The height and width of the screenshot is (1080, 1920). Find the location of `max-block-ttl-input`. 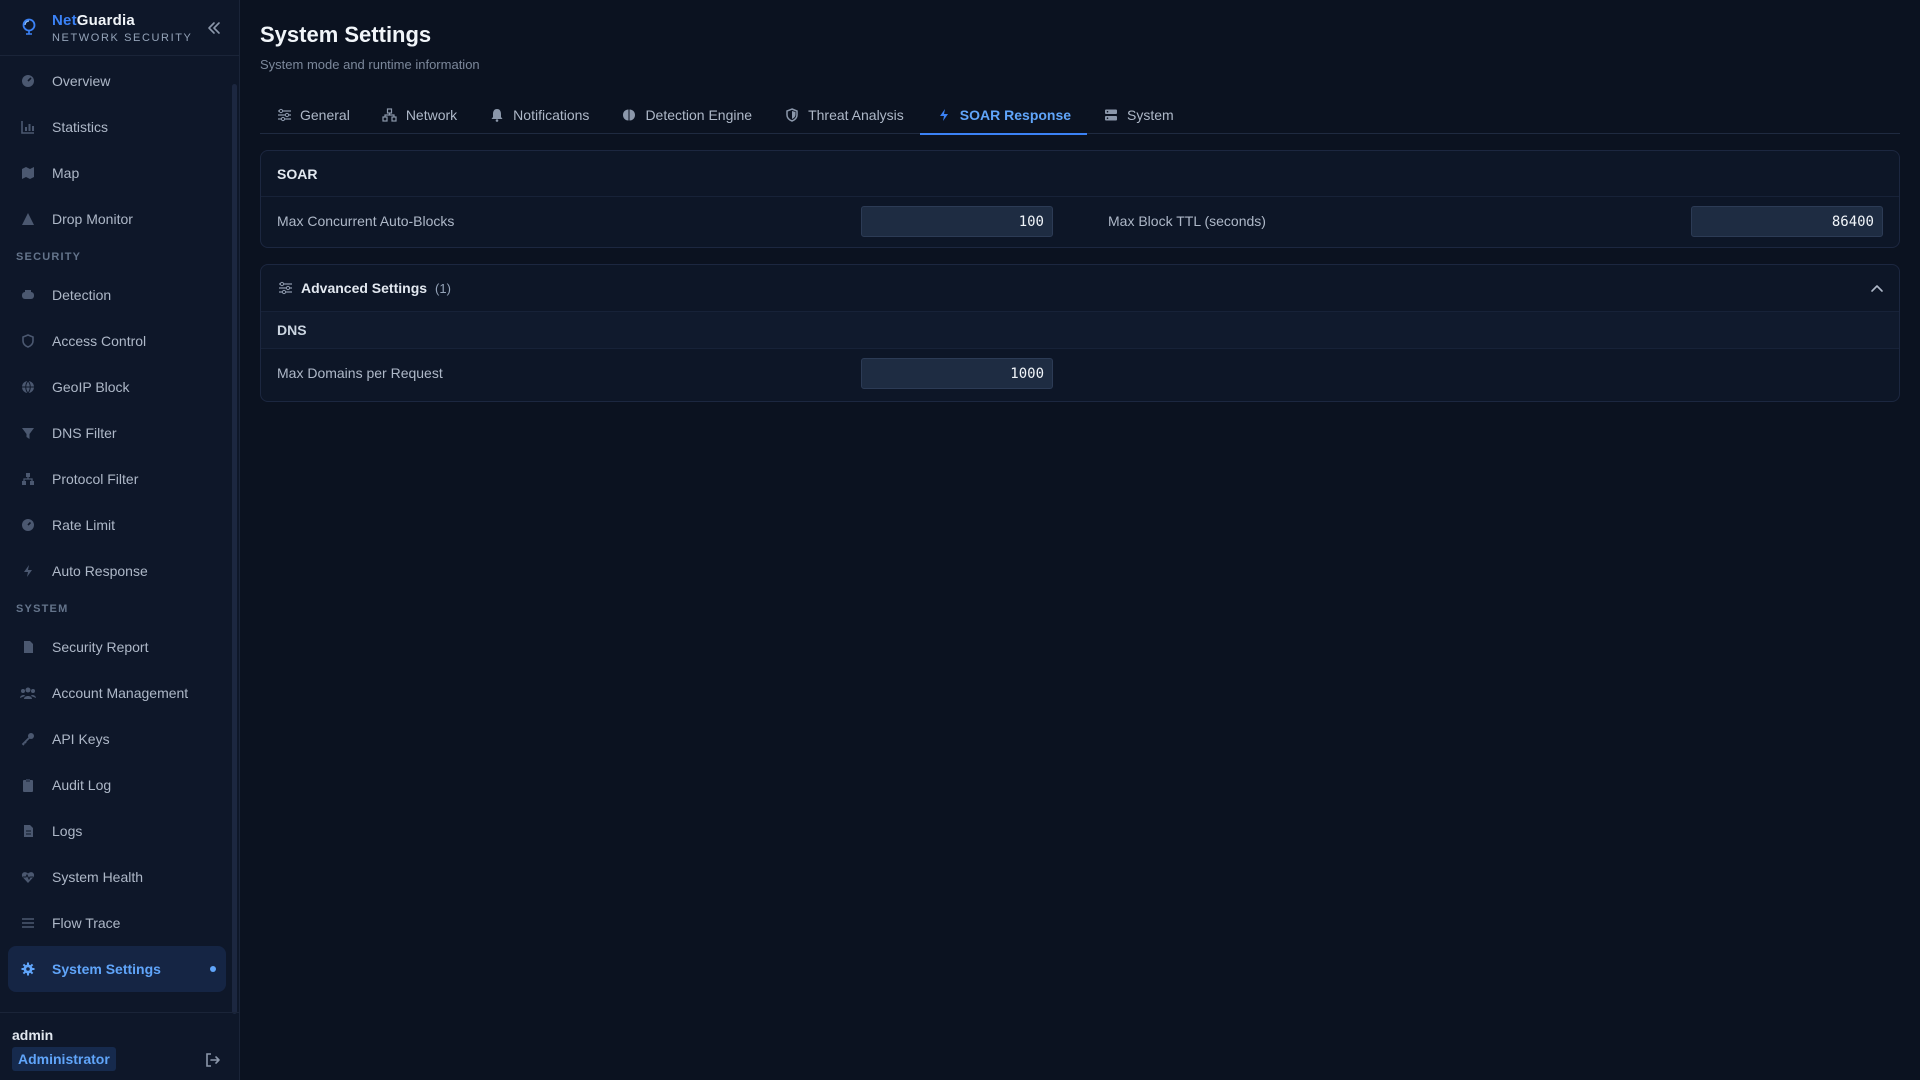

max-block-ttl-input is located at coordinates (1787, 221).